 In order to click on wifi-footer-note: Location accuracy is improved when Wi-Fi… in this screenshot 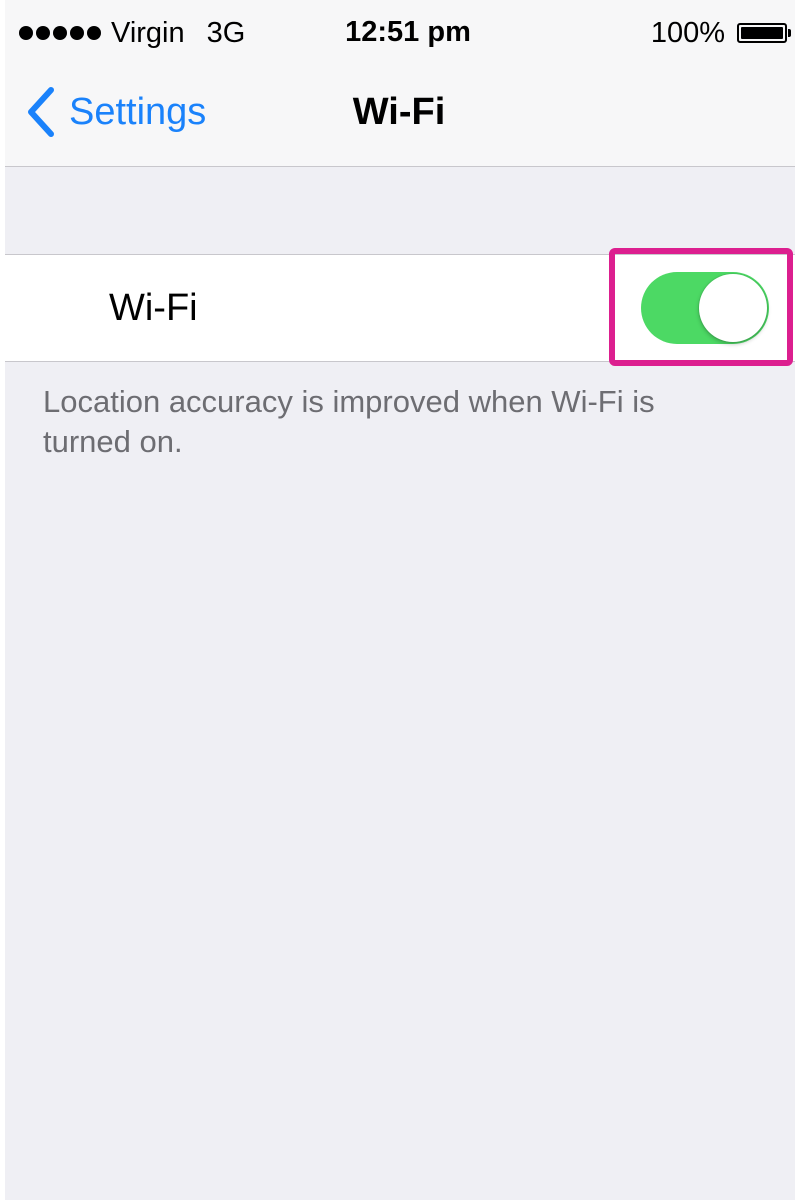, I will do `click(349, 421)`.